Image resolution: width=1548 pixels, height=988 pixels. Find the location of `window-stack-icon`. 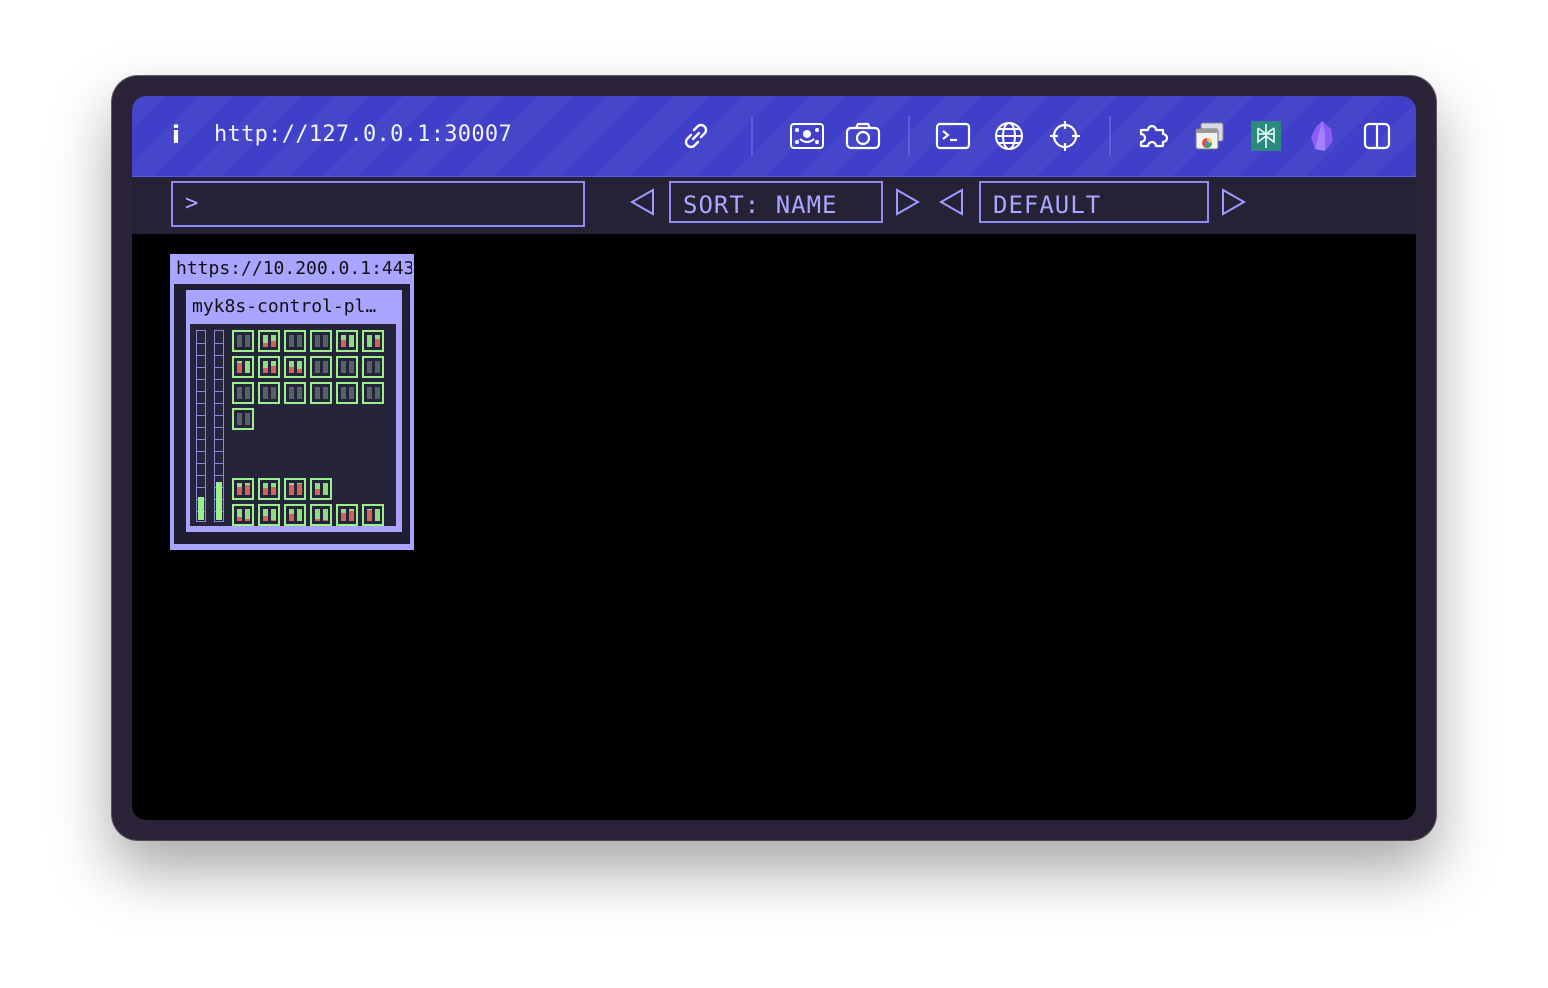

window-stack-icon is located at coordinates (1209, 136).